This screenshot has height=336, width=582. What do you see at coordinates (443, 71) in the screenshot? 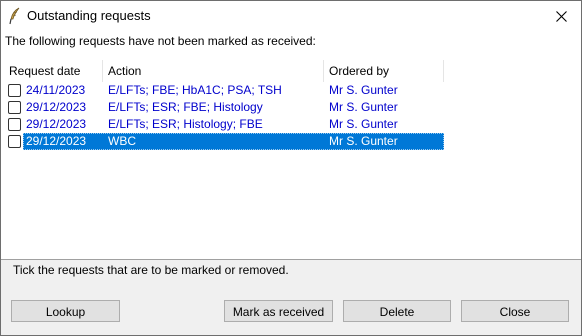
I see `column-separator` at bounding box center [443, 71].